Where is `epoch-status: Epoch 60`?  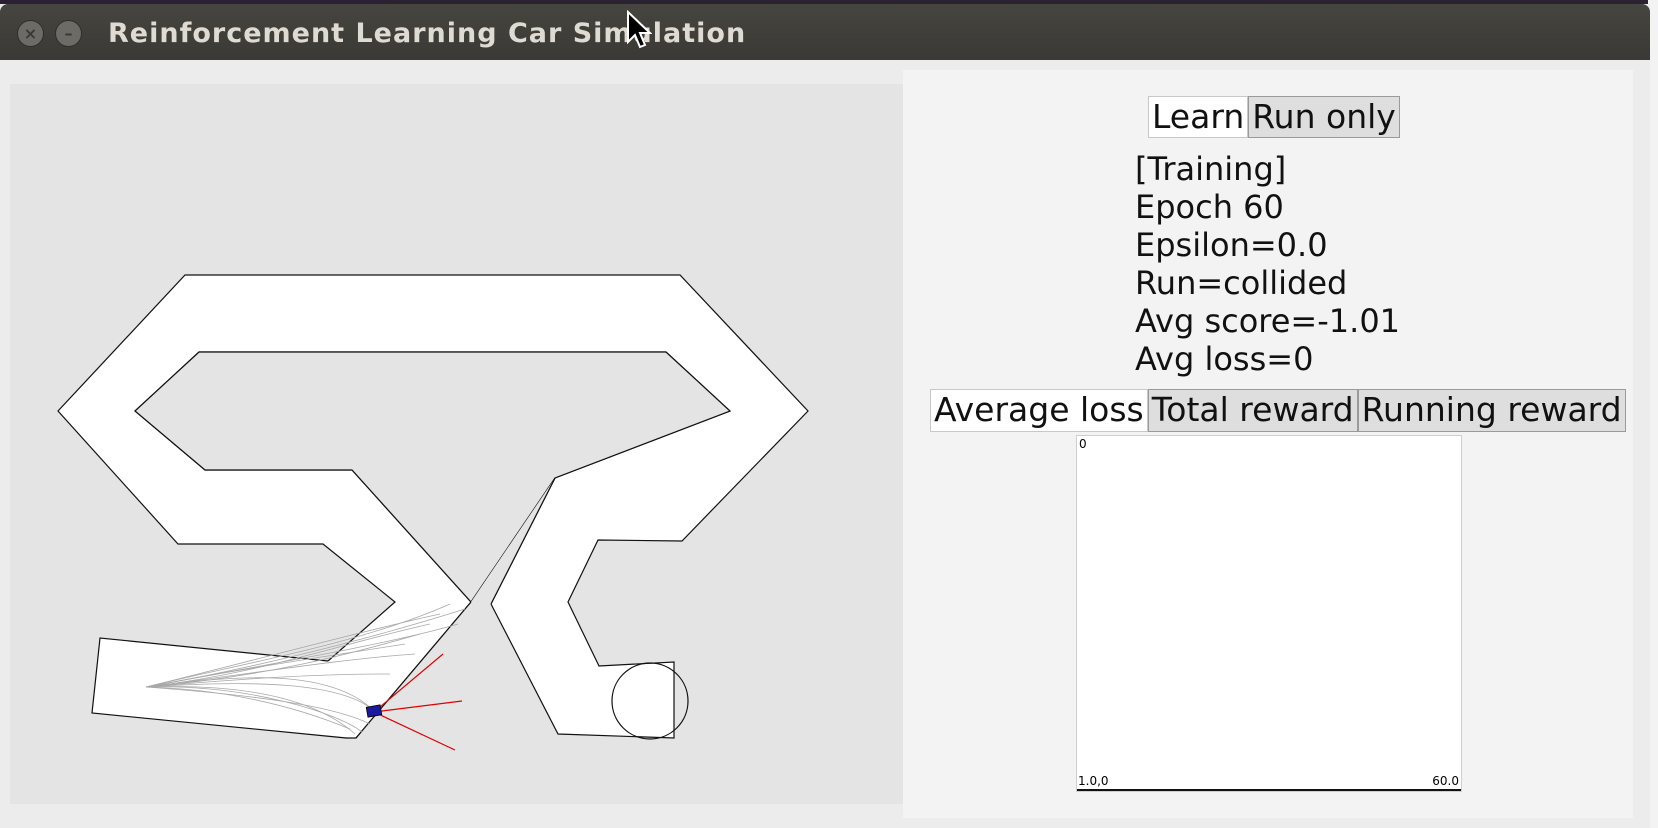 epoch-status: Epoch 60 is located at coordinates (1209, 207).